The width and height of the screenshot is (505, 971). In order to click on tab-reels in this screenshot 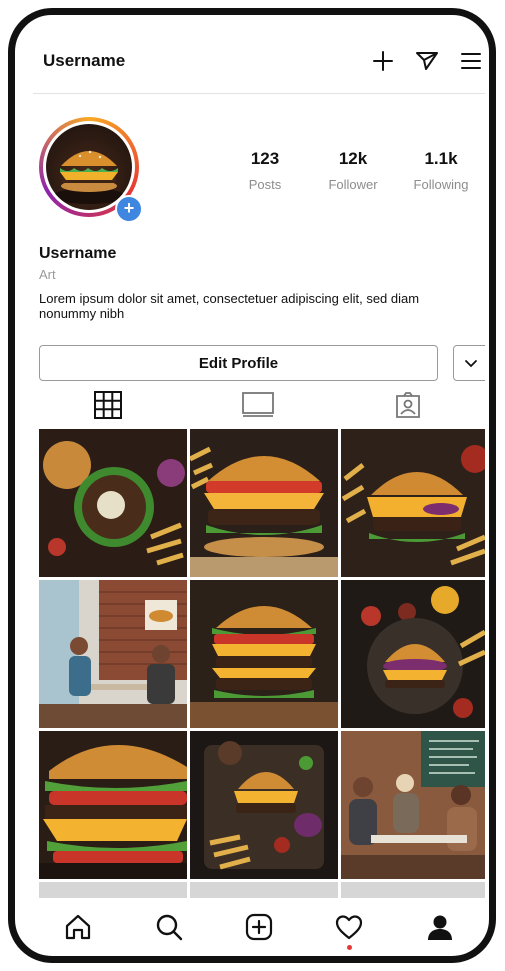, I will do `click(258, 405)`.